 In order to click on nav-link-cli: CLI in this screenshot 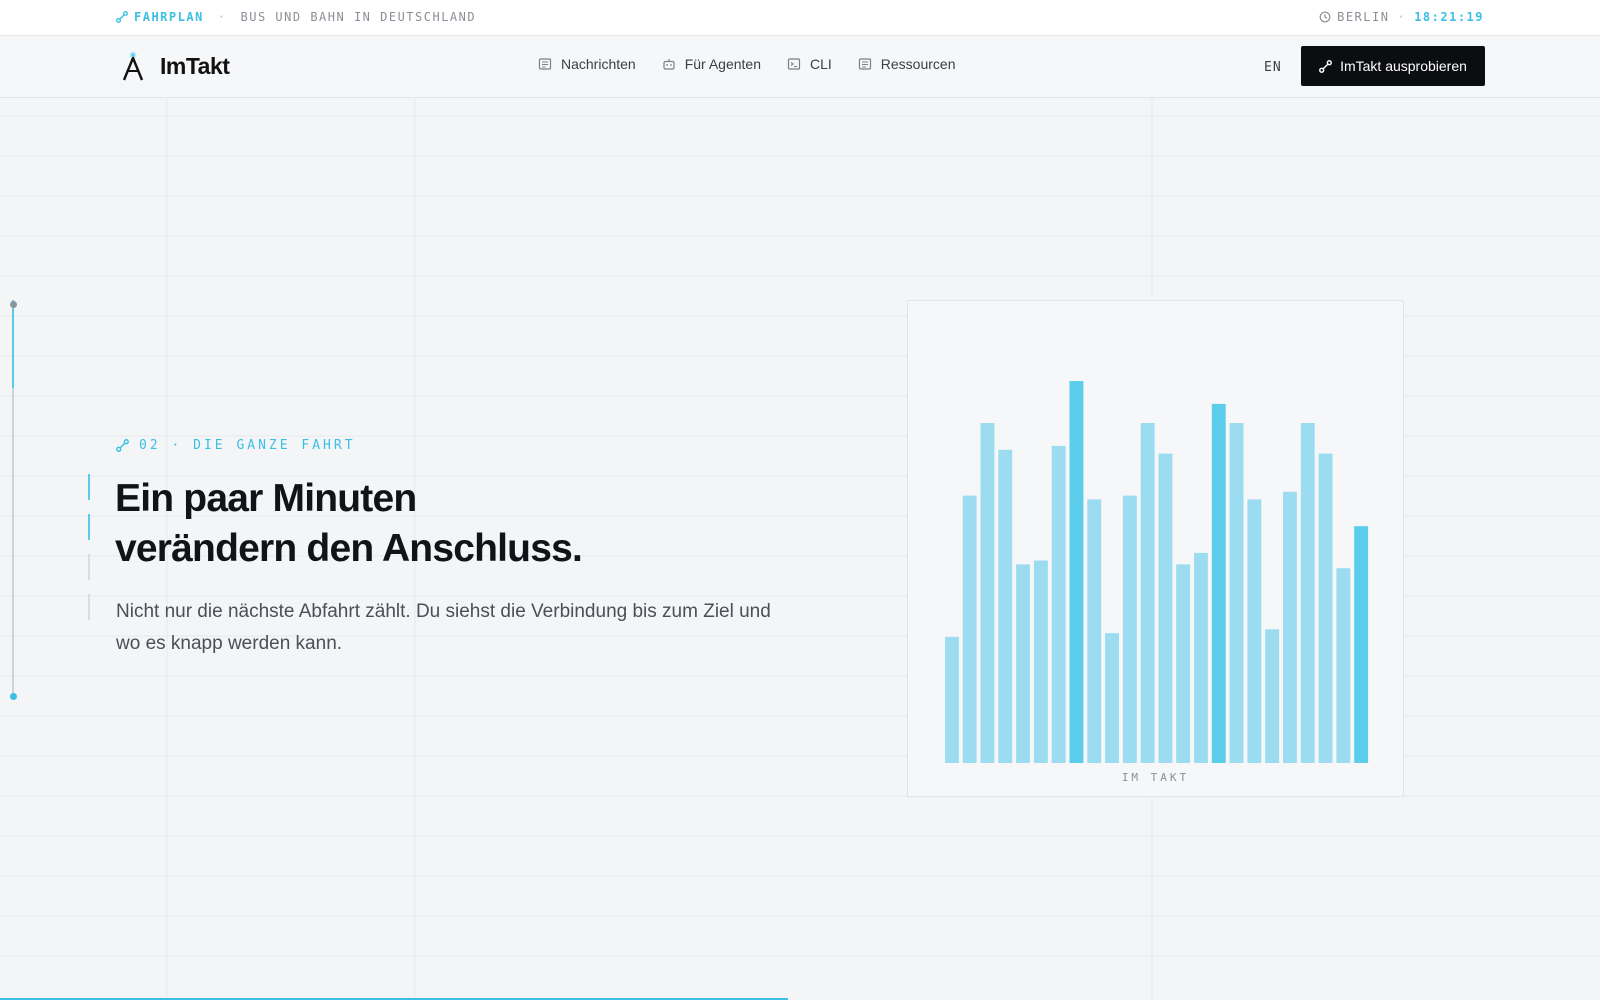, I will do `click(809, 64)`.